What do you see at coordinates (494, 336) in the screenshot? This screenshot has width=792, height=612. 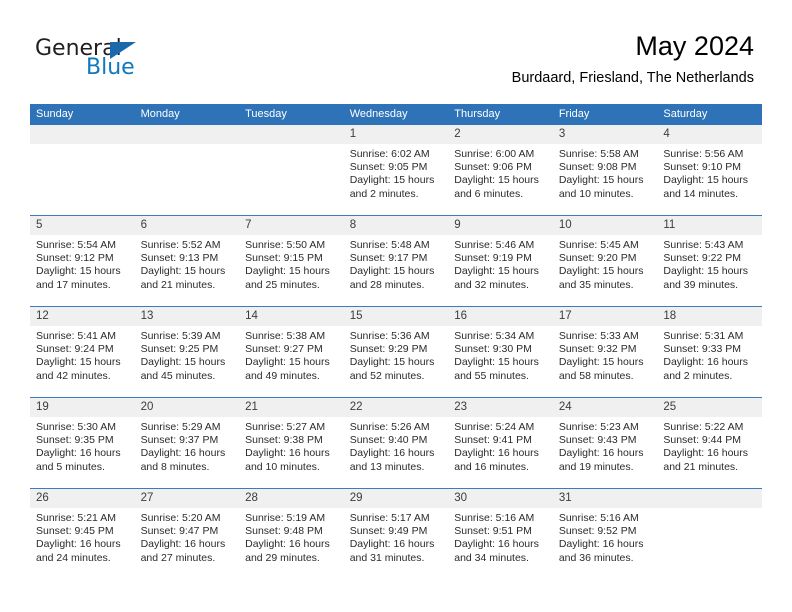 I see `sunrise-time: Sunrise: 5:34 AM` at bounding box center [494, 336].